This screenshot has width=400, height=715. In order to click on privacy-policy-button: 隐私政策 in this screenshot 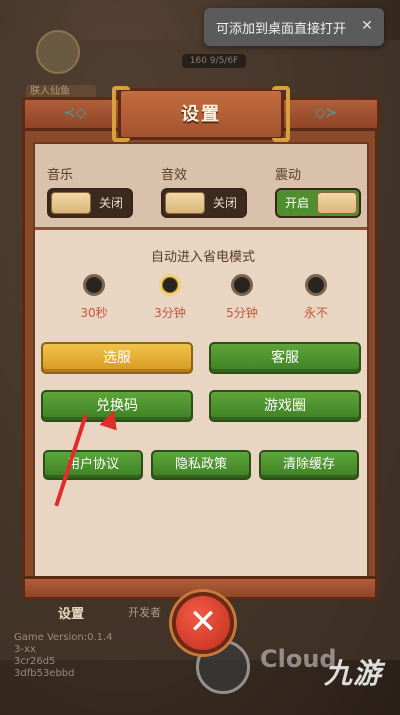, I will do `click(201, 465)`.